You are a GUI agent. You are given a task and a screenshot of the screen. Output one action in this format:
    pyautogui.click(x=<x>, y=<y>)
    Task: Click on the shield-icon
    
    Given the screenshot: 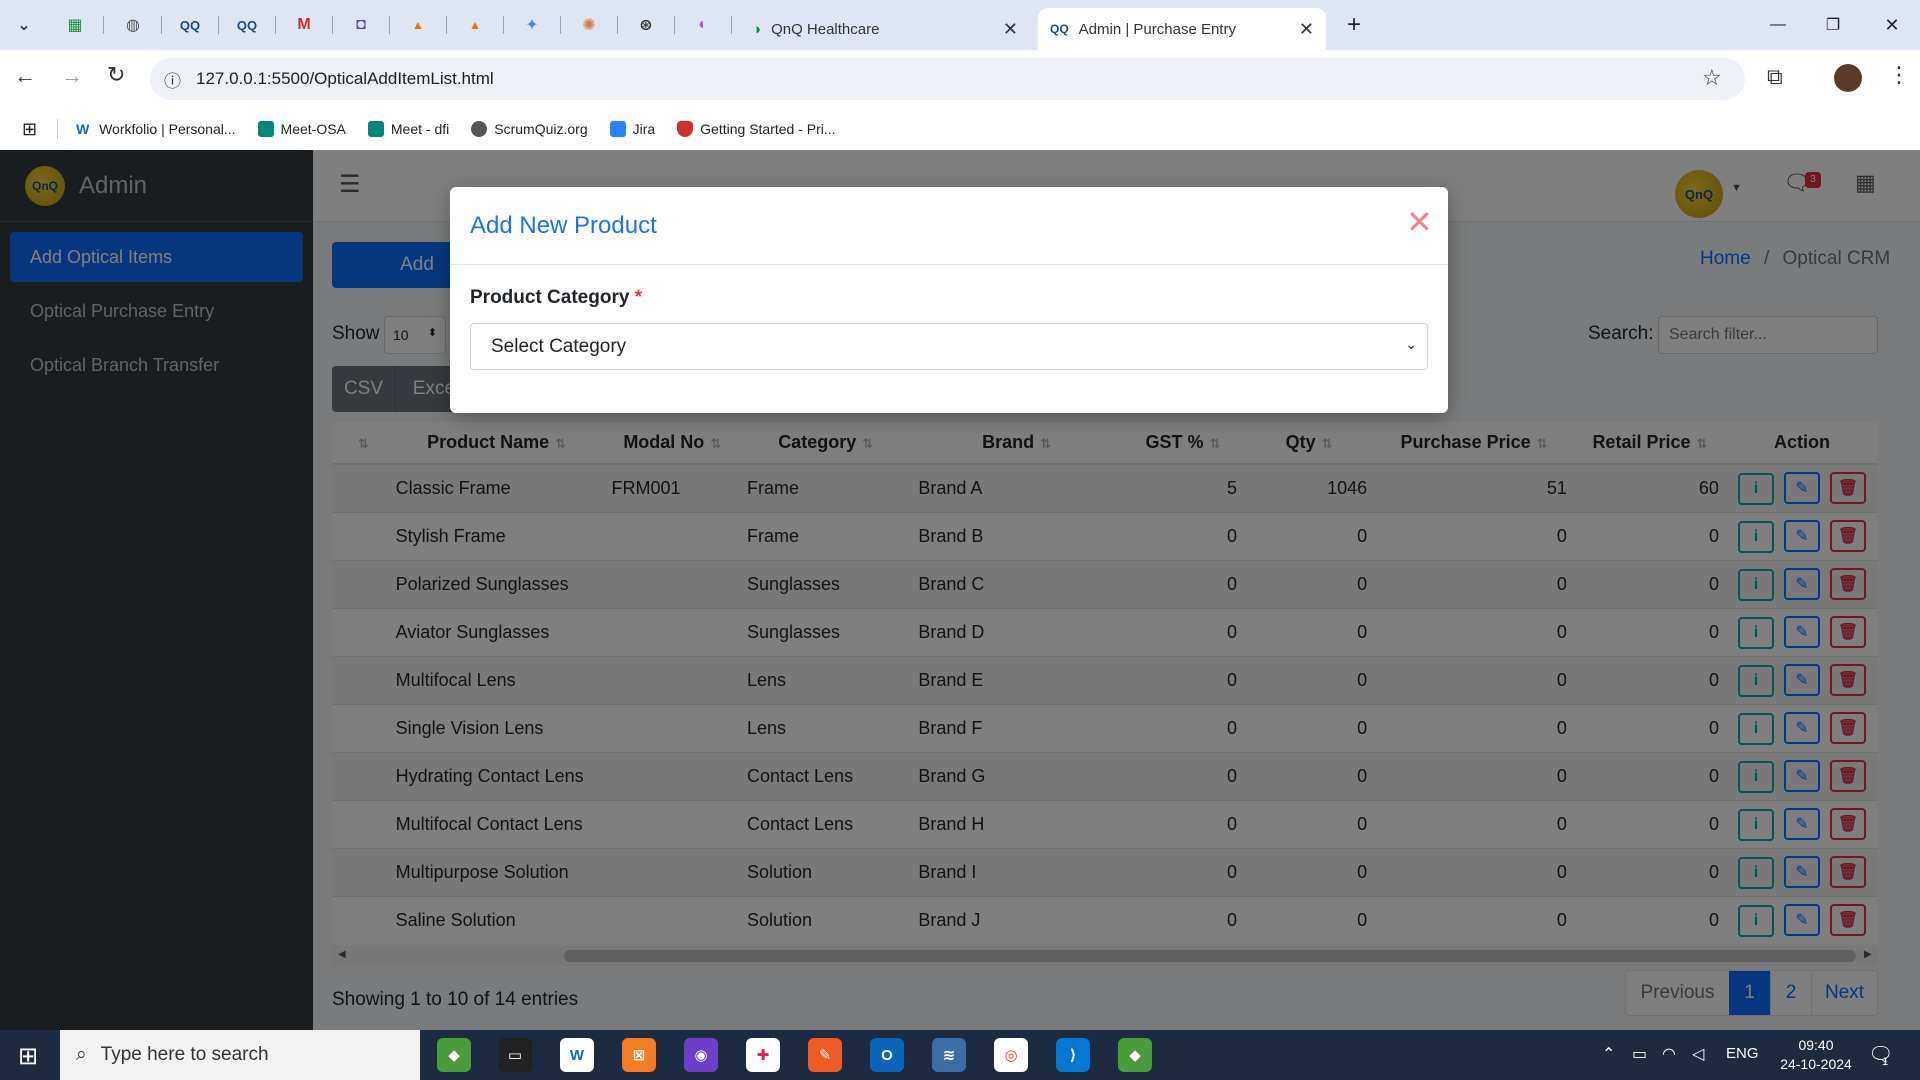 What is the action you would take?
    pyautogui.click(x=685, y=129)
    